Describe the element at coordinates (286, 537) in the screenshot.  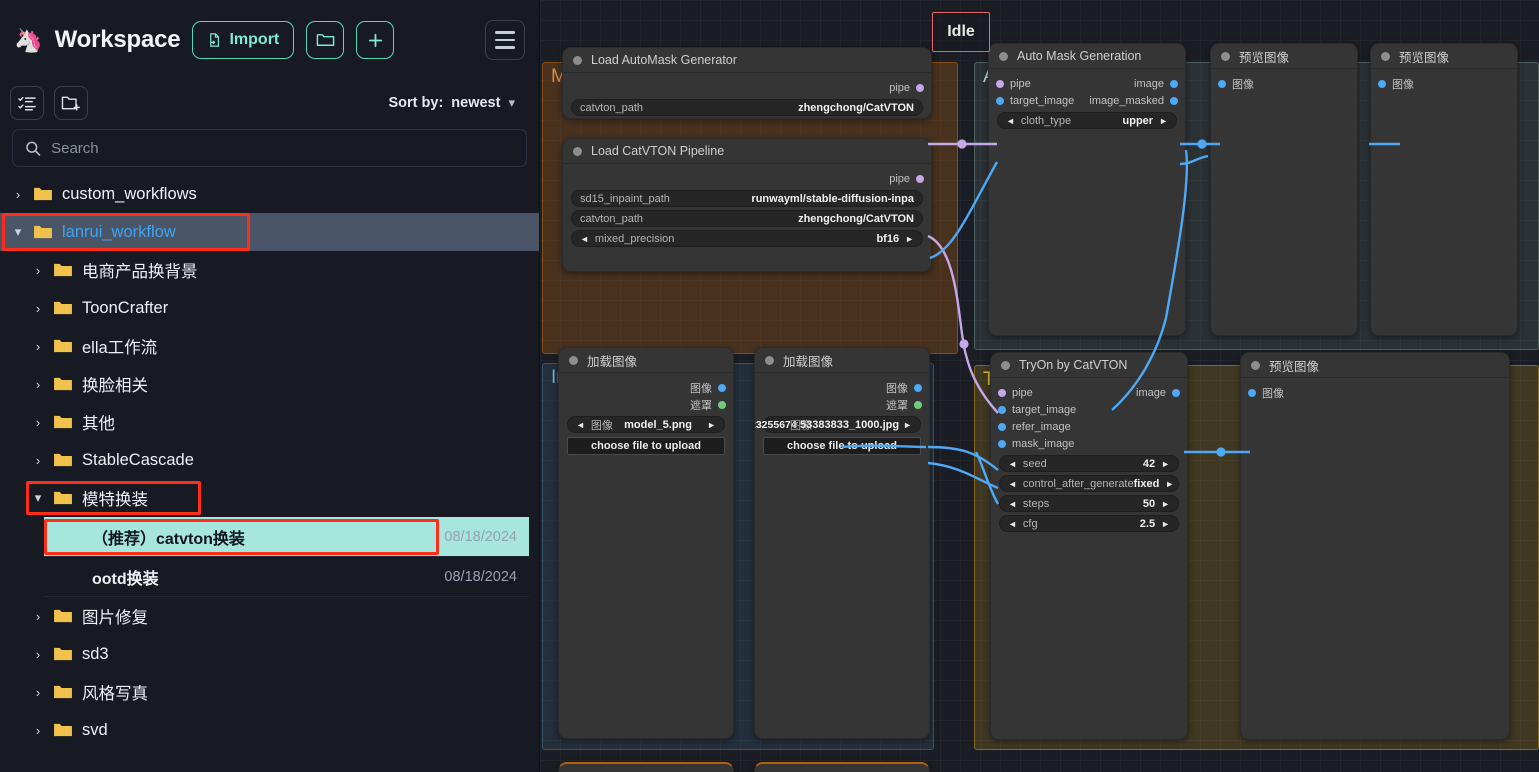
I see `workflow-item-9: （推荐）catvton换装 08/18/2024` at that location.